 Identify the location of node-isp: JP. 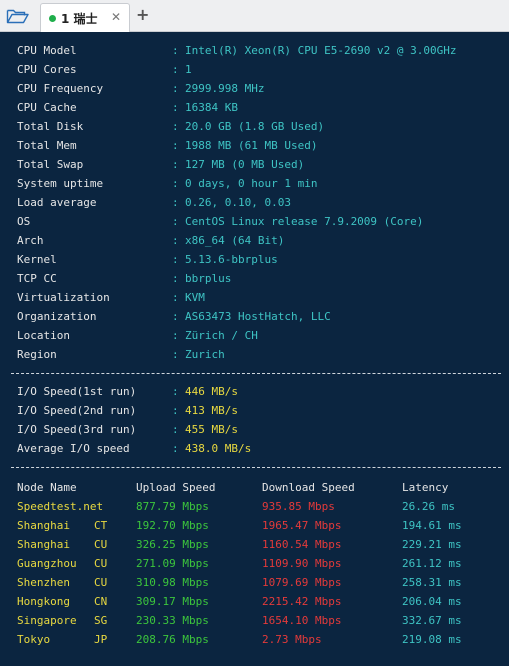
(101, 639).